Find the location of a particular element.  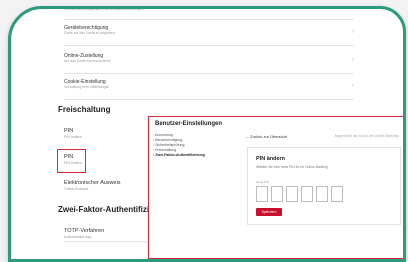

item-subtitle: Online-Ausweis is located at coordinates (76, 189).